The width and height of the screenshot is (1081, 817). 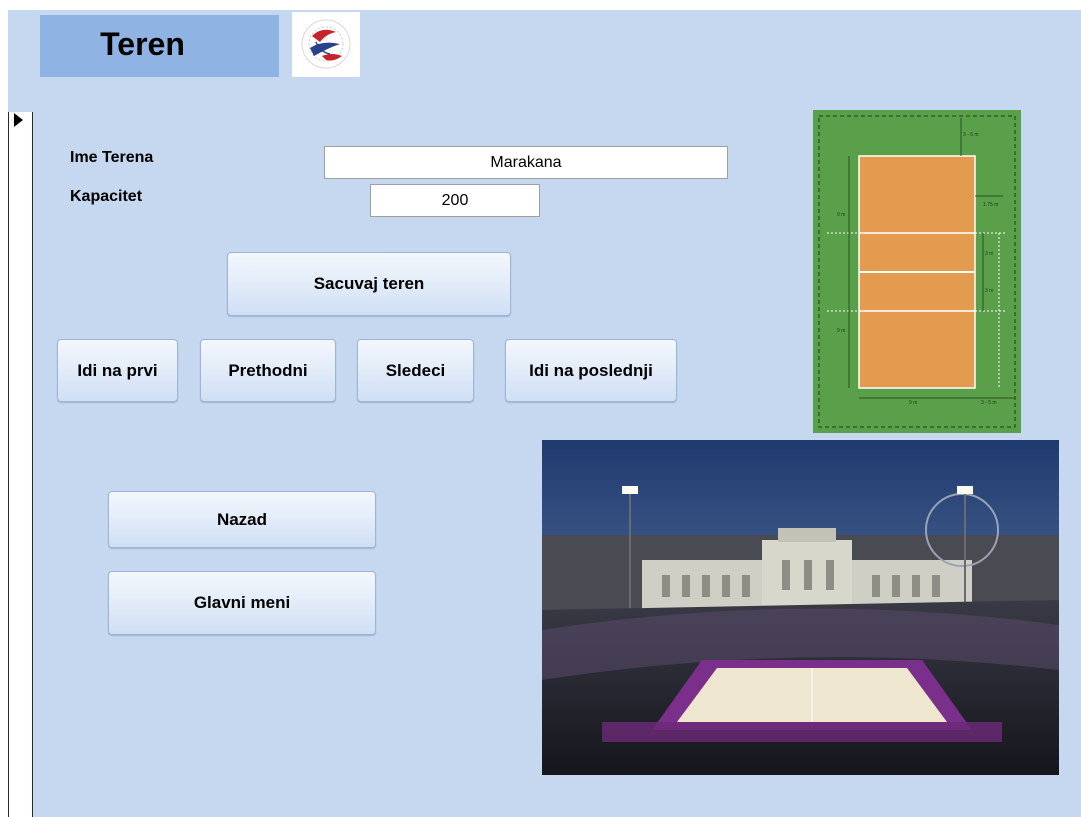 I want to click on record-selector, so click(x=20, y=464).